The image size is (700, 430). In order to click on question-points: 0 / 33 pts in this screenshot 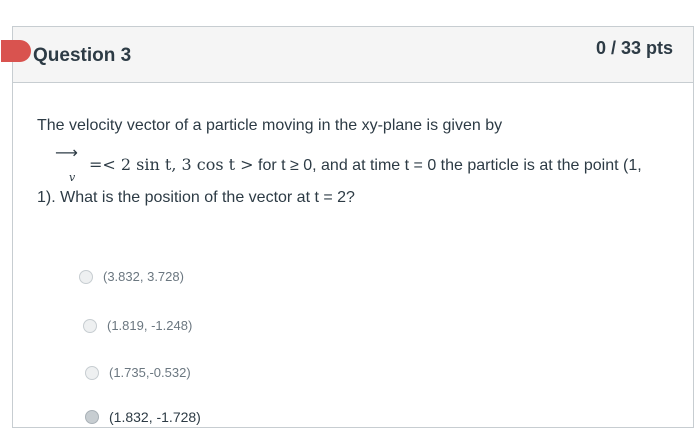, I will do `click(634, 48)`.